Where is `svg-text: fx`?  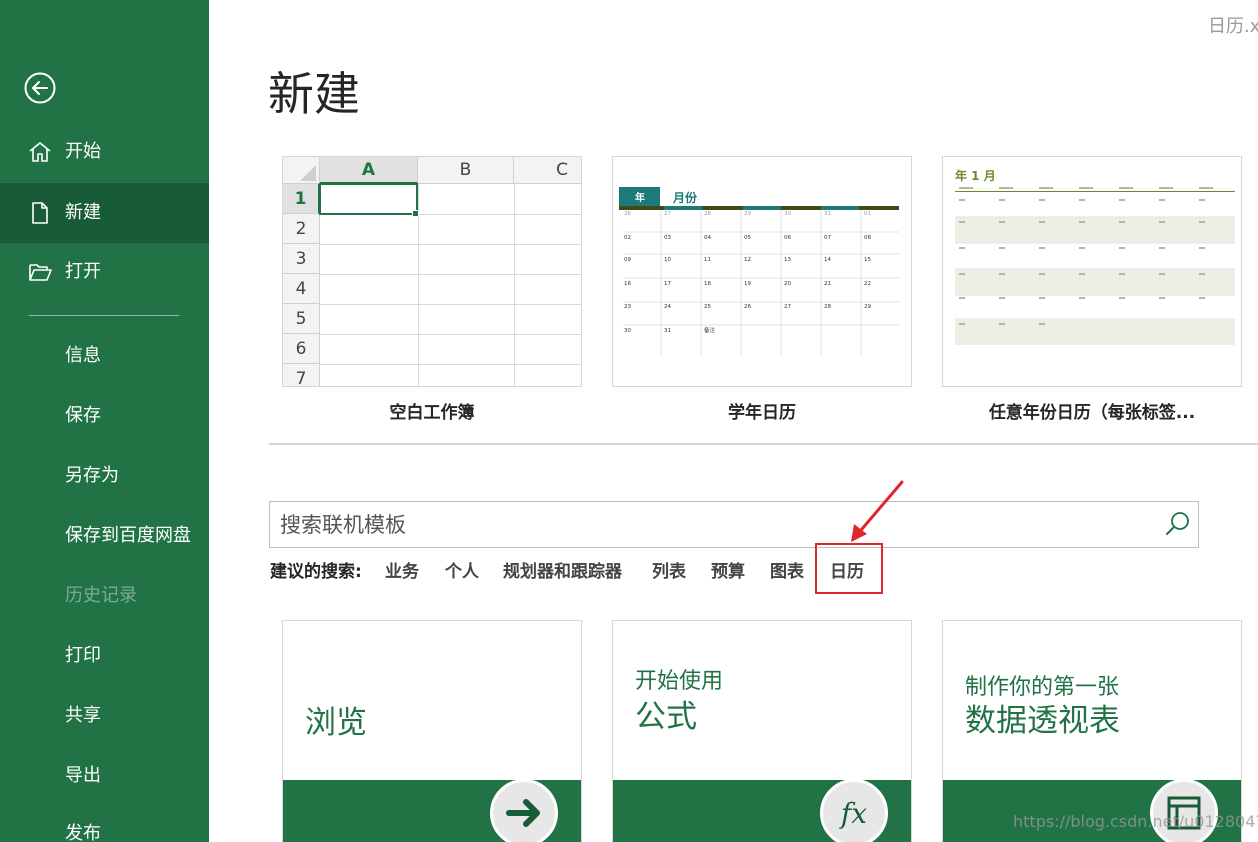
svg-text: fx is located at coordinates (853, 813).